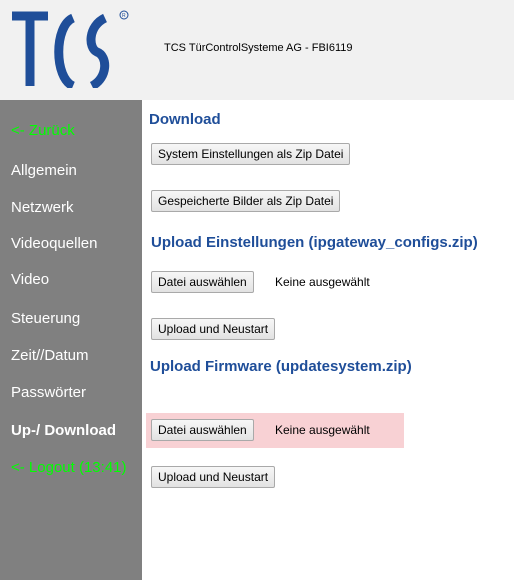 Image resolution: width=514 pixels, height=580 pixels. I want to click on sidebar-item-back: <- Zurück, so click(43, 131).